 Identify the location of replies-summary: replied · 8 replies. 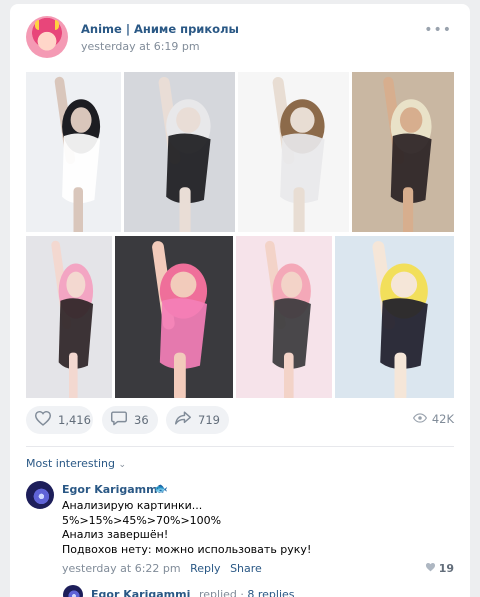
(247, 592).